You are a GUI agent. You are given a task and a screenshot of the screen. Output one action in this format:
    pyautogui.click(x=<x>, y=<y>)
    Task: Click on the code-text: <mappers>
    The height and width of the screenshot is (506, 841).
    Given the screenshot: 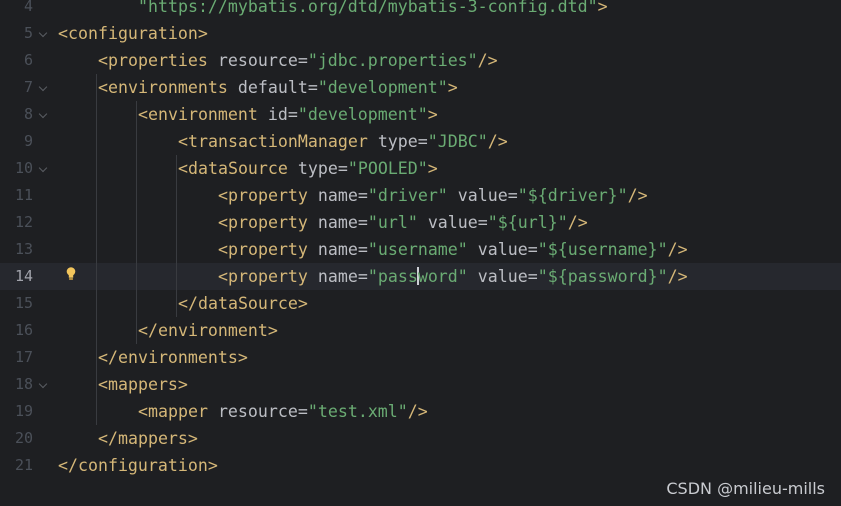 What is the action you would take?
    pyautogui.click(x=143, y=384)
    